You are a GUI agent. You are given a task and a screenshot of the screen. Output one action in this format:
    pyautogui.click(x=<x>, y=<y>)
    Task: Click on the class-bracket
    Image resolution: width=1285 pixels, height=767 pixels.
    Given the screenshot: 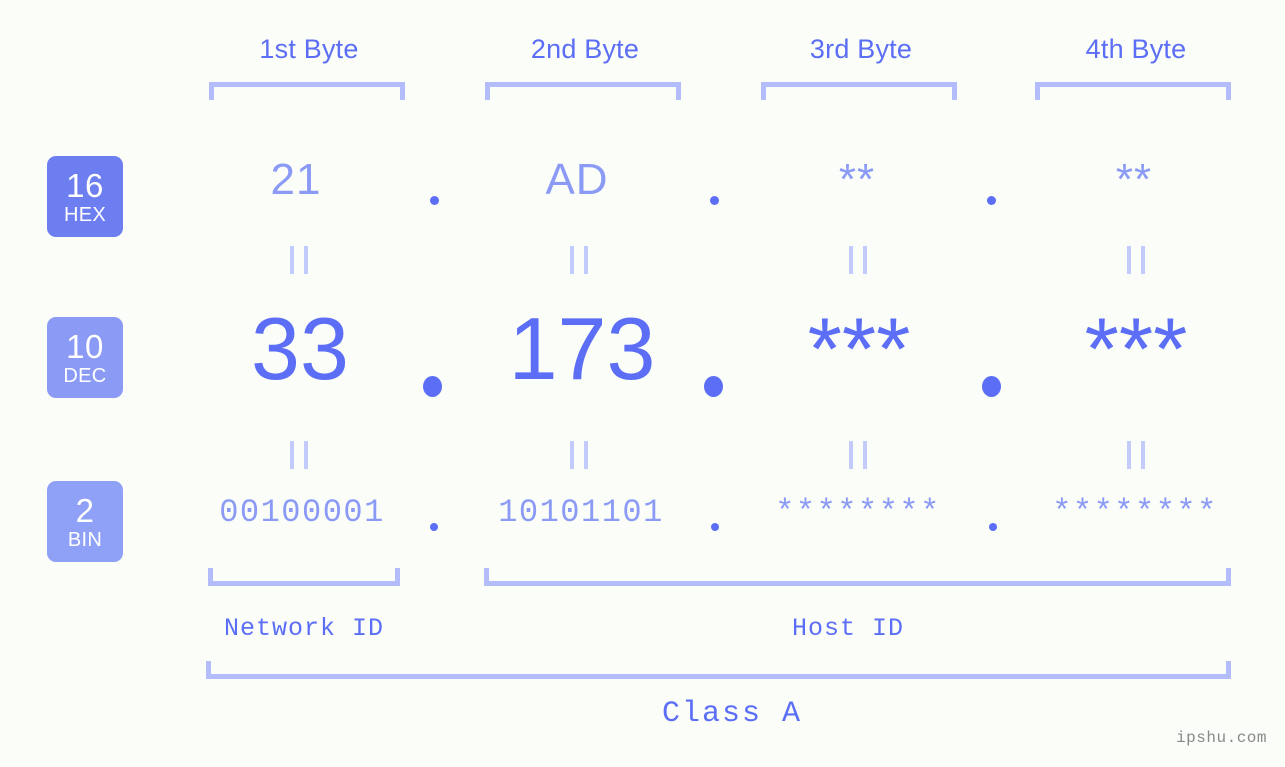 What is the action you would take?
    pyautogui.click(x=718, y=670)
    